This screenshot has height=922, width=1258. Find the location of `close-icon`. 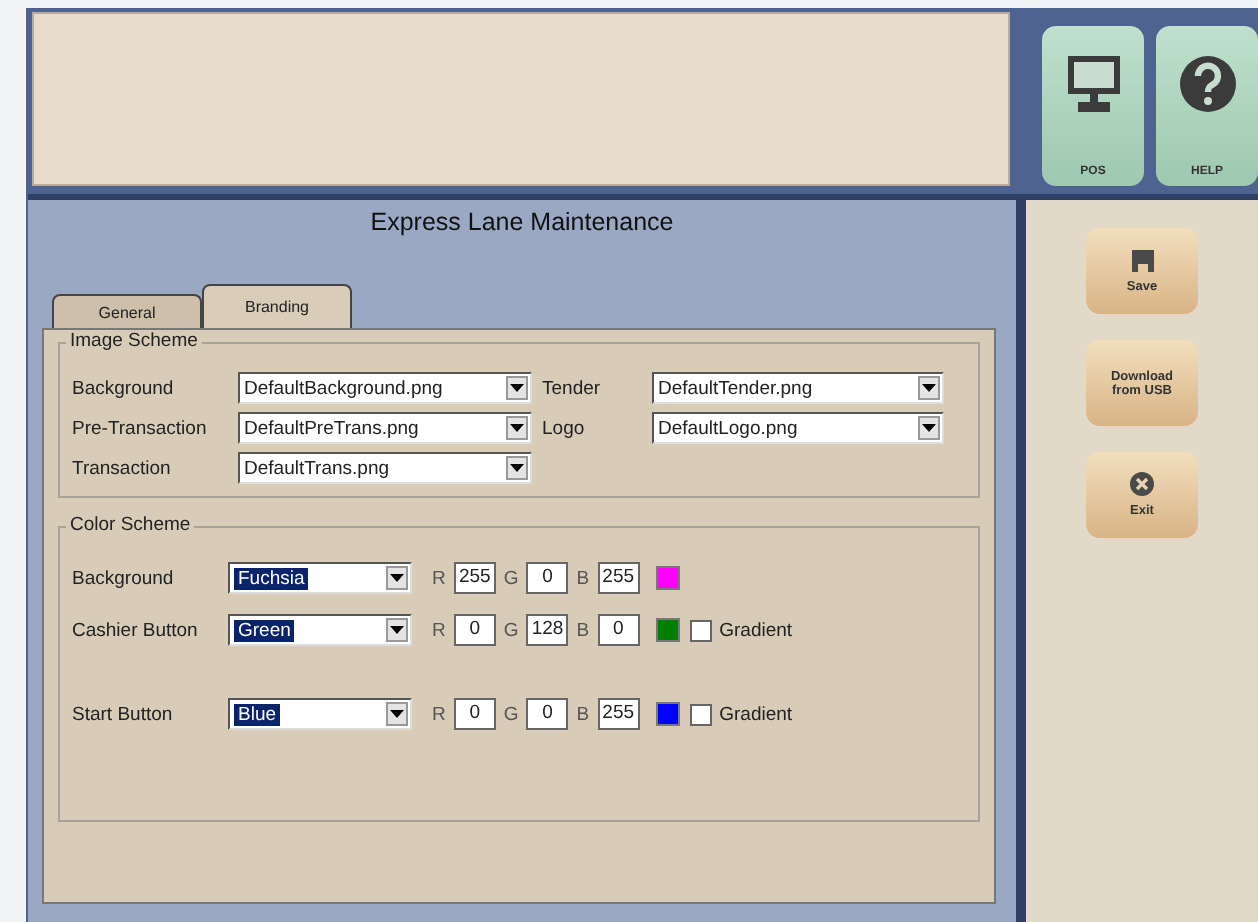

close-icon is located at coordinates (1142, 484).